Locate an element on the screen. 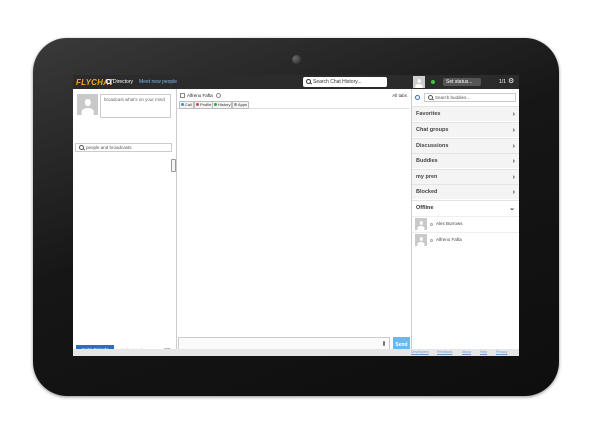 This screenshot has height=447, width=600. group-label: my pren is located at coordinates (427, 177).